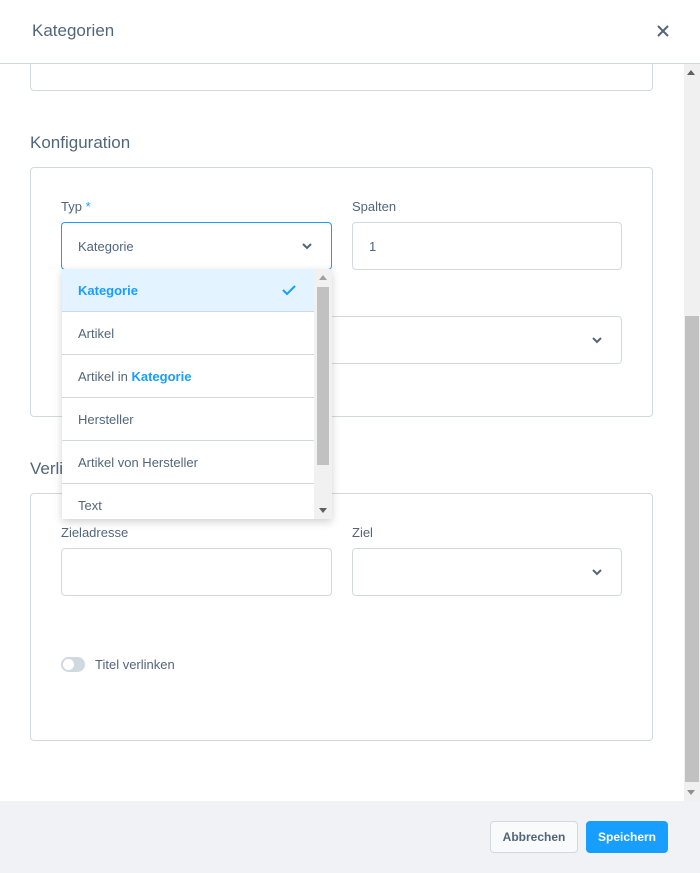 Image resolution: width=700 pixels, height=873 pixels. I want to click on typ-select-value: Kategorie, so click(106, 246).